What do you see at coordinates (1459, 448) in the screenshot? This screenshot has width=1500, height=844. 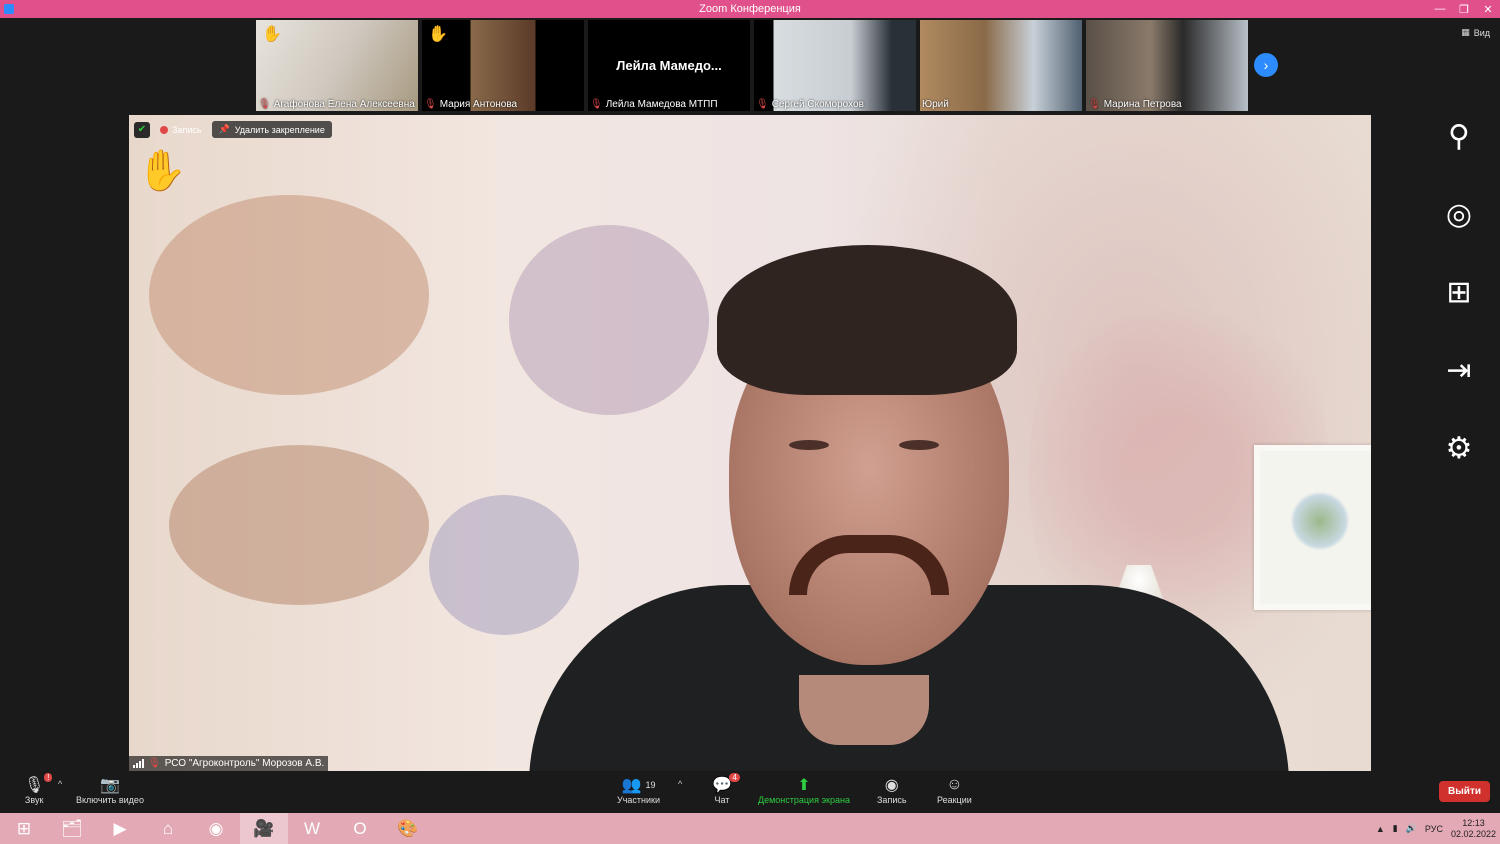 I see `gear-icon: ⚙` at bounding box center [1459, 448].